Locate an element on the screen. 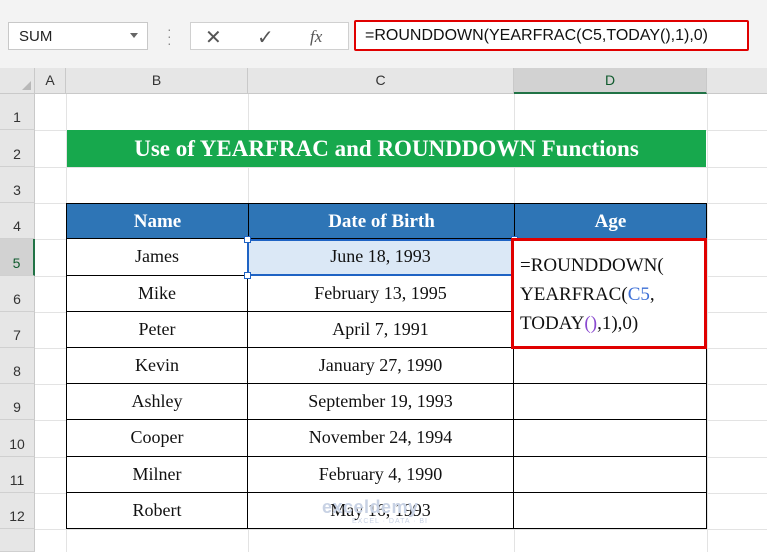 The image size is (767, 552). row-header-4: 4 is located at coordinates (17, 221).